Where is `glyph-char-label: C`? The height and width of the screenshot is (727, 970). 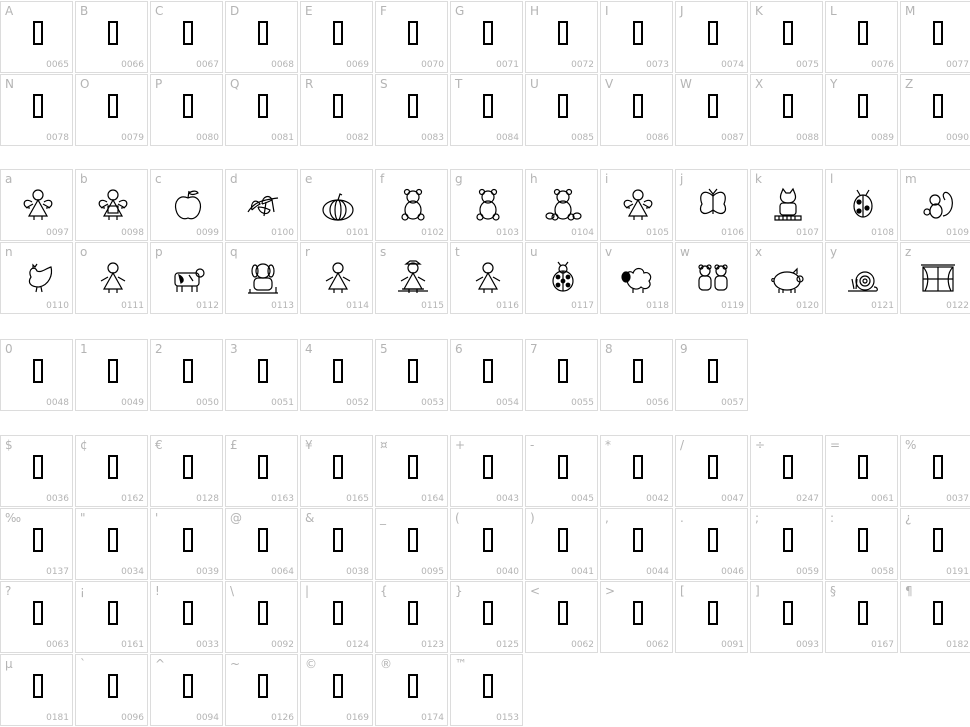 glyph-char-label: C is located at coordinates (159, 11).